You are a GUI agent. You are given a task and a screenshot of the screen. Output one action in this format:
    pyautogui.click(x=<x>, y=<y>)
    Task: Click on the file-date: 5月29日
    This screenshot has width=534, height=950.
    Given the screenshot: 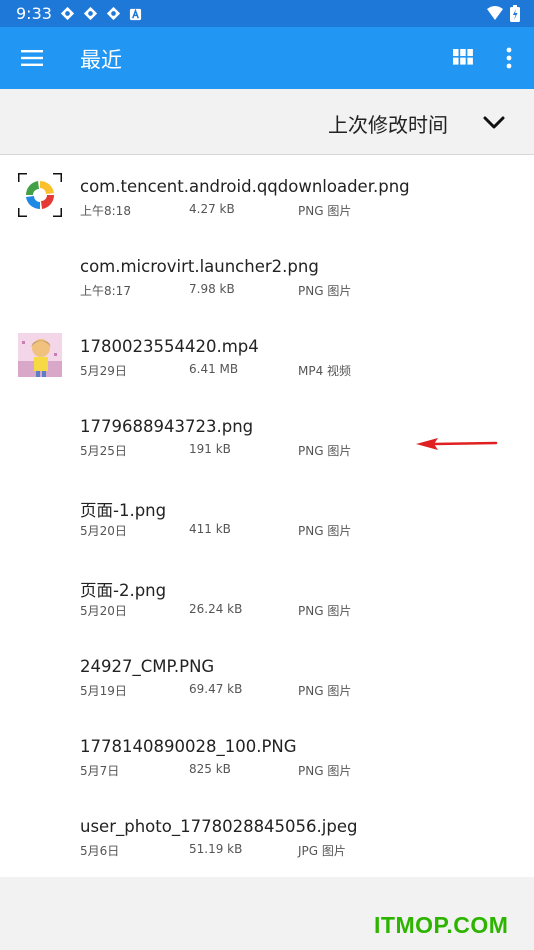 What is the action you would take?
    pyautogui.click(x=103, y=371)
    